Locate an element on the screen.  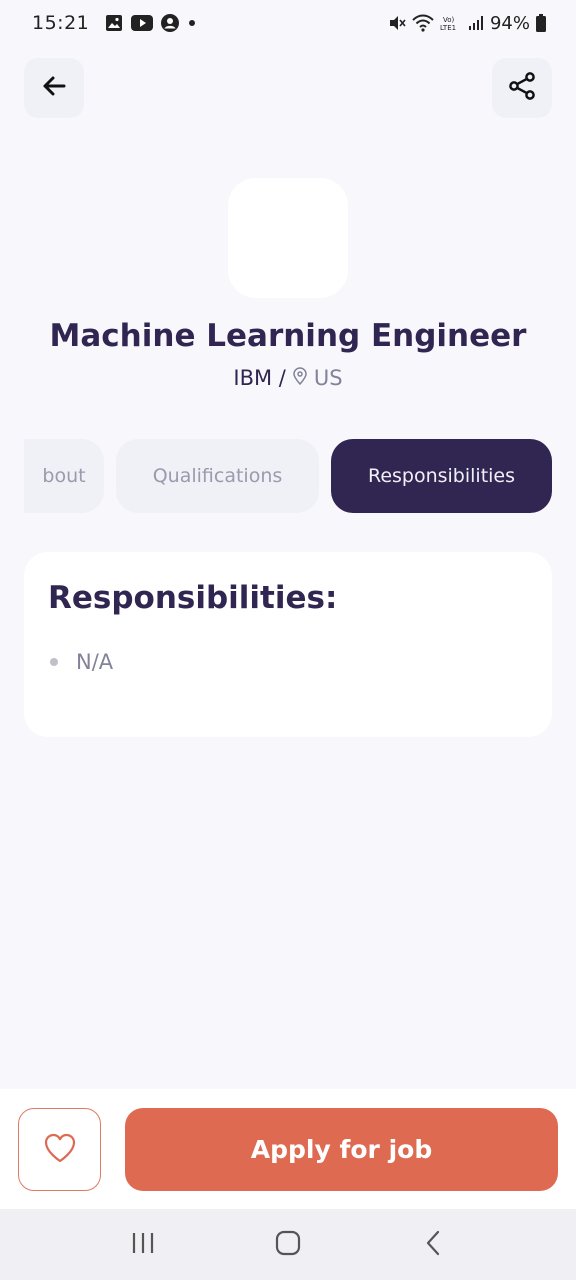
system-nav-bar is located at coordinates (288, 1244).